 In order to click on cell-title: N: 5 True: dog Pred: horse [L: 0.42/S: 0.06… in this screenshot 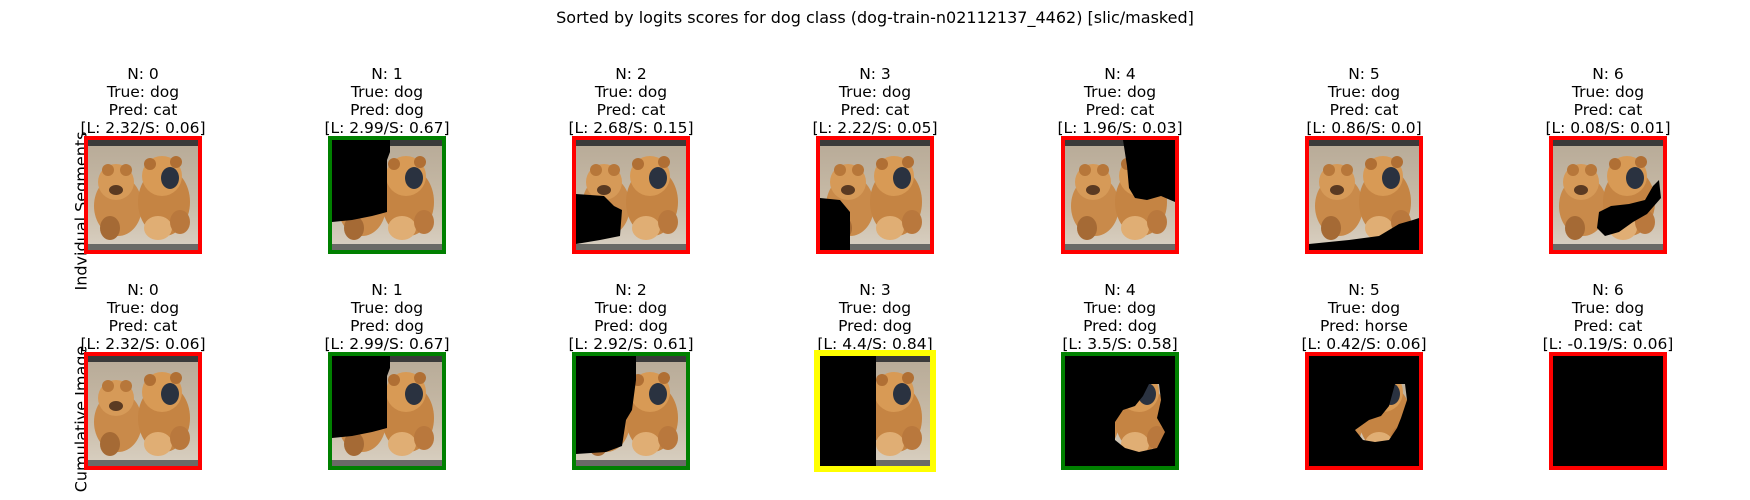, I will do `click(1364, 317)`.